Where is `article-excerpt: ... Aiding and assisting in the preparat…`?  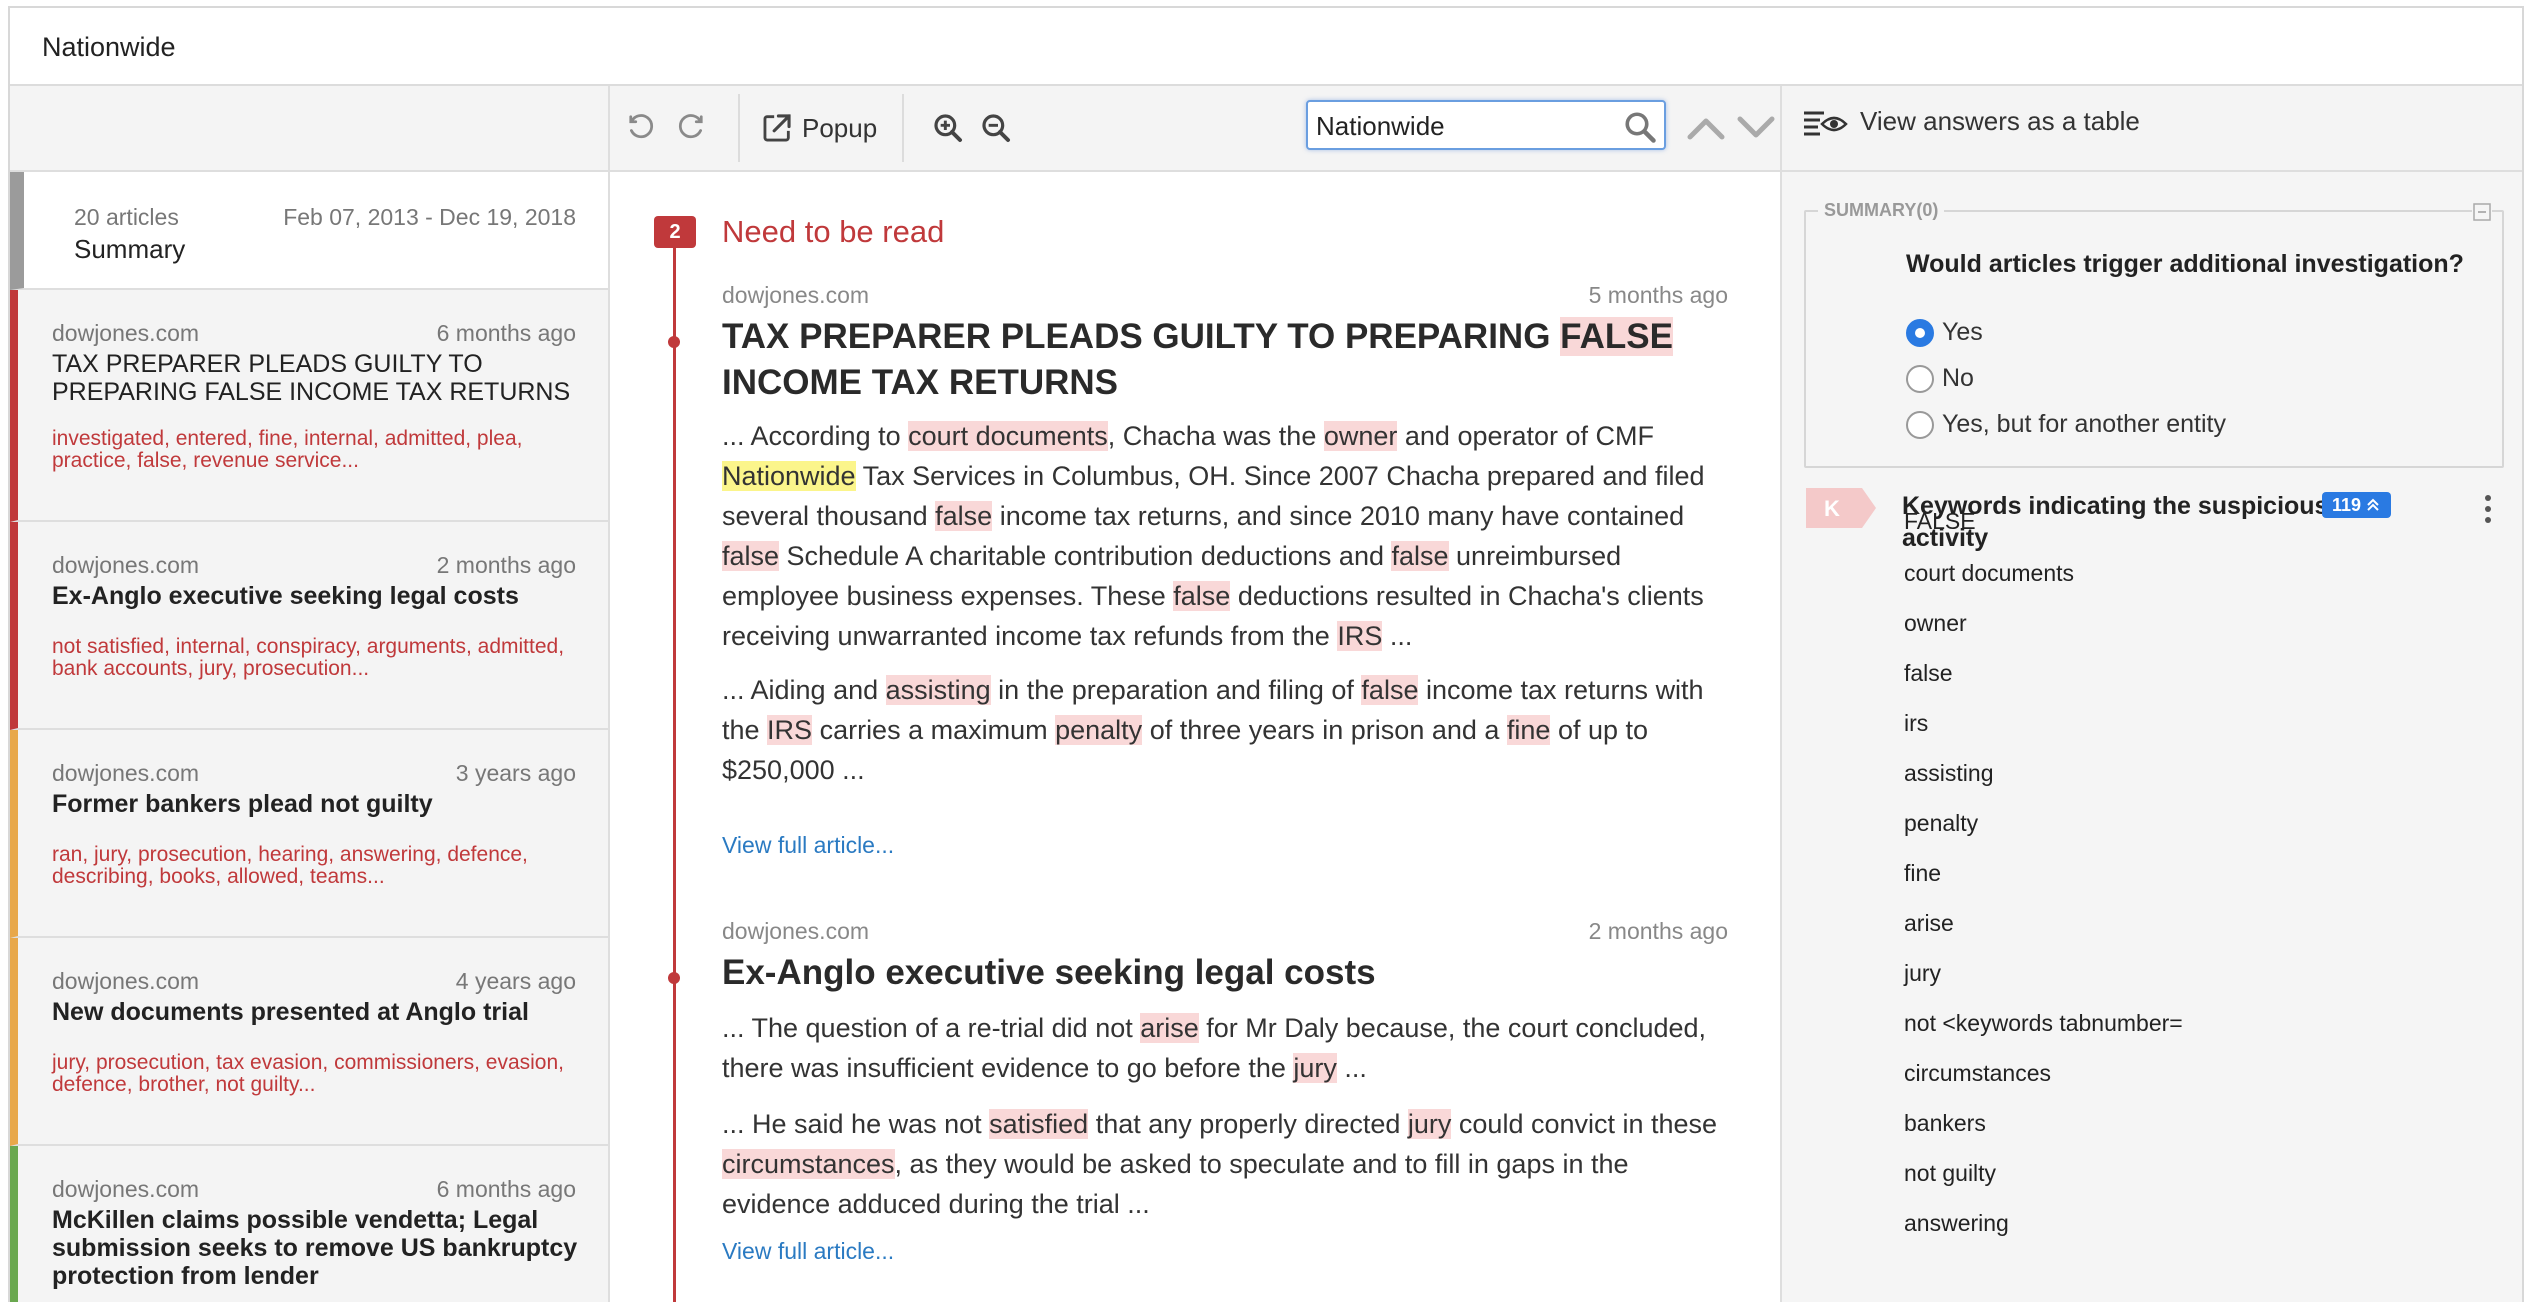
article-excerpt: ... Aiding and assisting in the preparat… is located at coordinates (1213, 730).